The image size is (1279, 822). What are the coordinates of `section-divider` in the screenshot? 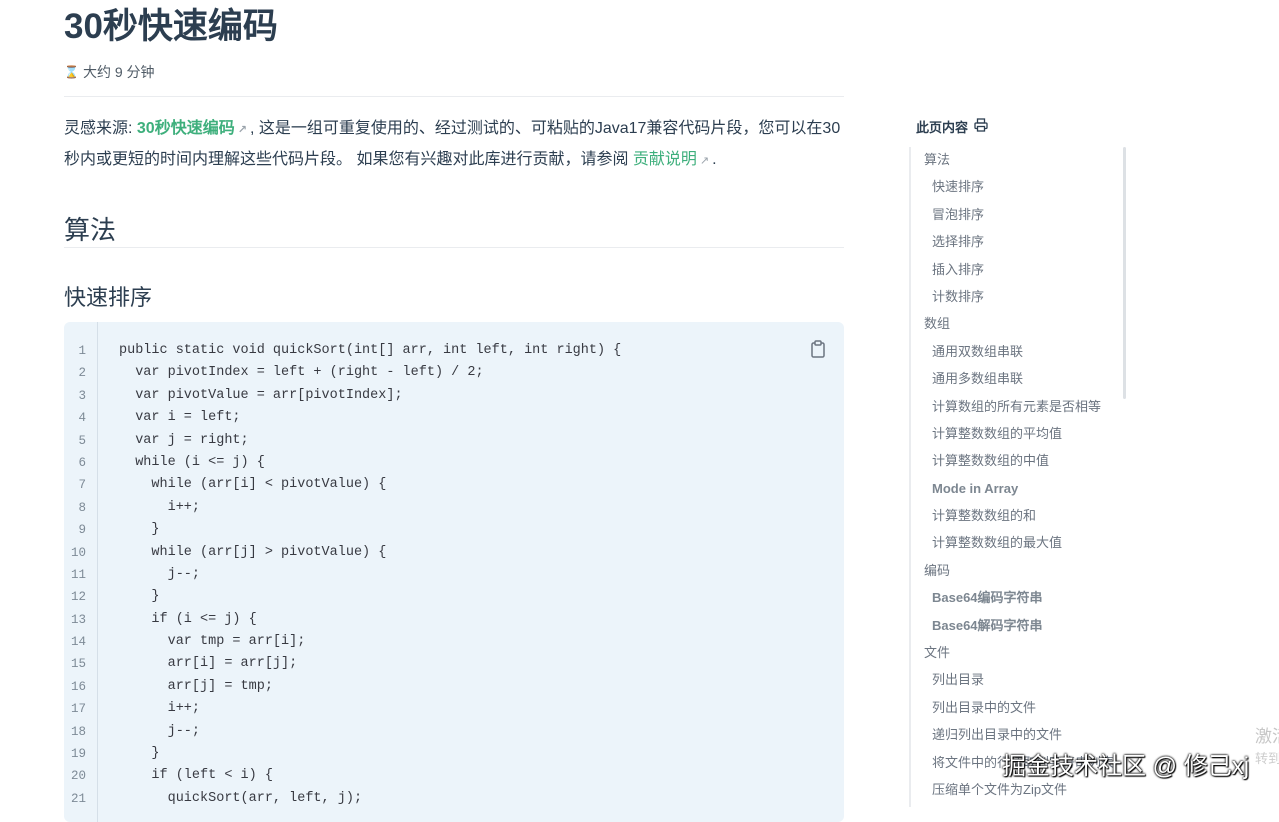 It's located at (454, 247).